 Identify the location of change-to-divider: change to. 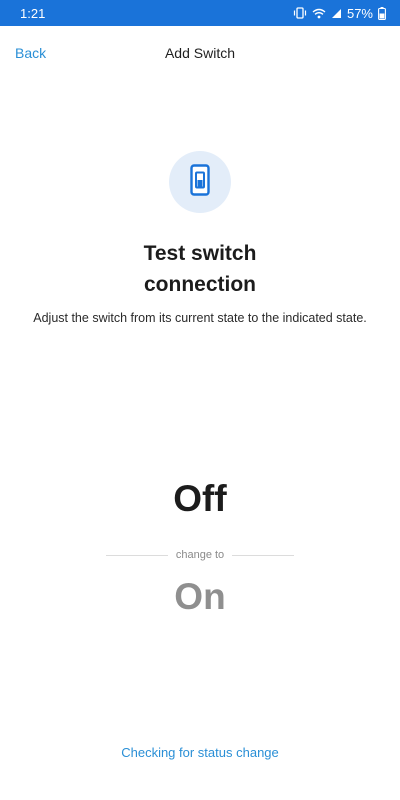
(200, 555).